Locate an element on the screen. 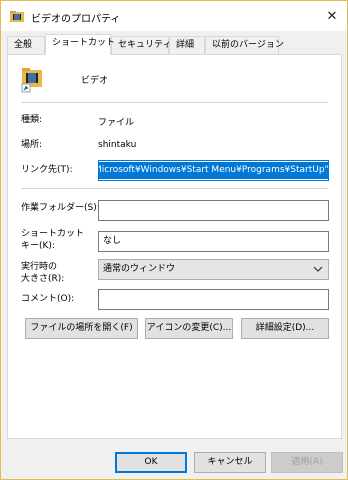  shortcut-name: ビデオ is located at coordinates (95, 81).